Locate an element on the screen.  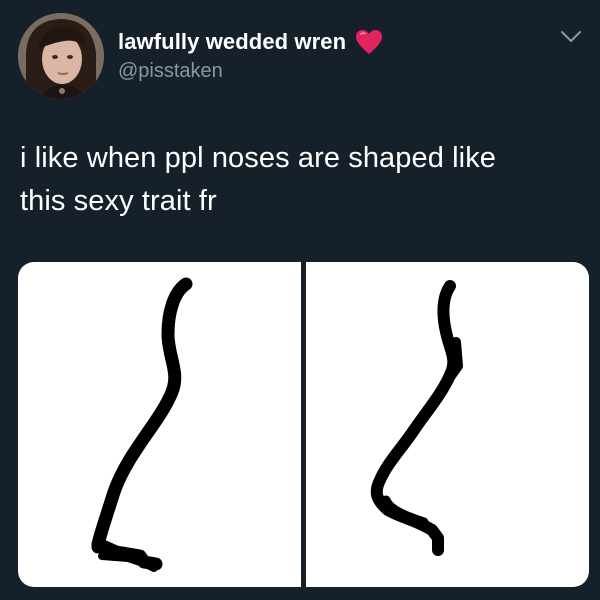
chevron-down-icon is located at coordinates (571, 37).